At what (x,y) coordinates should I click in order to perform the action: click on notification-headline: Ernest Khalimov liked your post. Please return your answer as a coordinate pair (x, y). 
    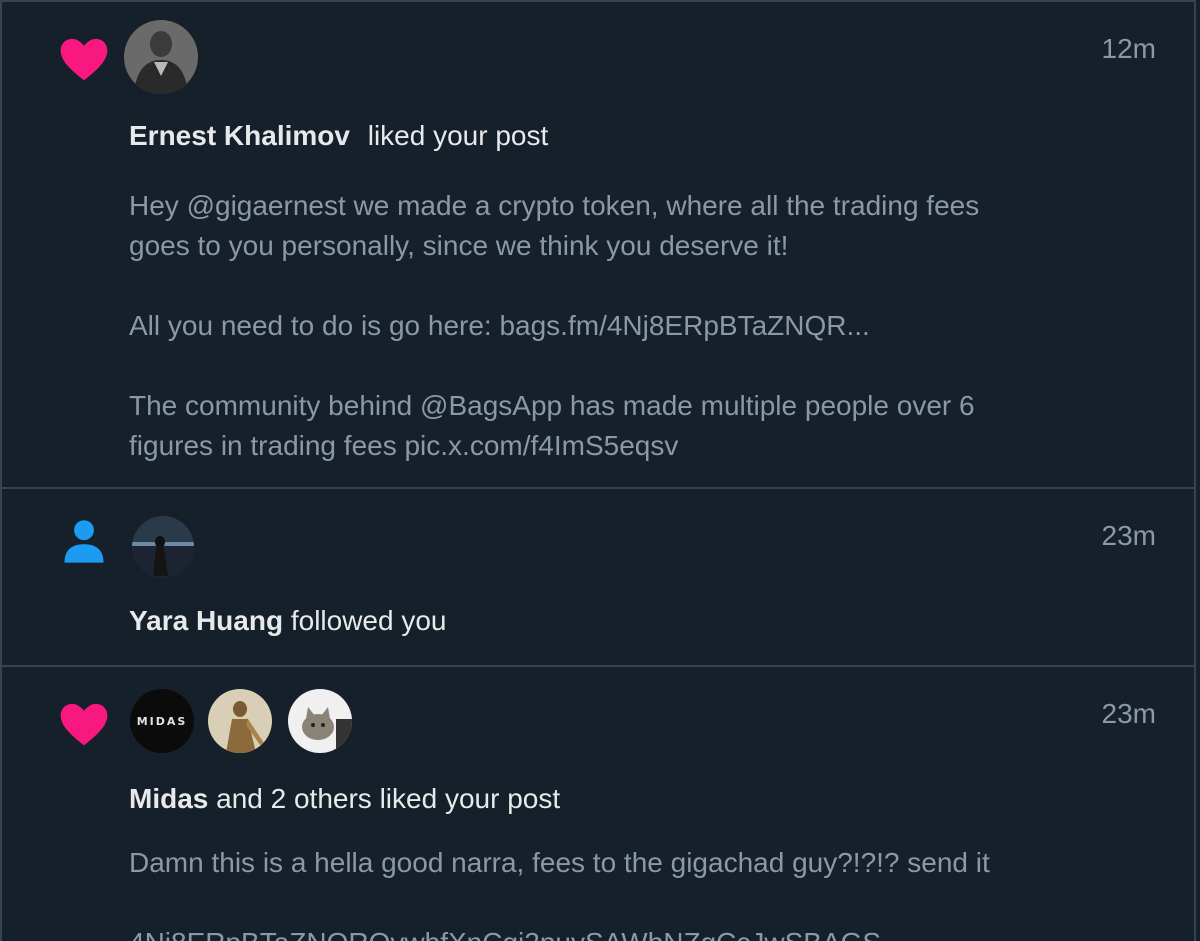
    Looking at the image, I should click on (338, 136).